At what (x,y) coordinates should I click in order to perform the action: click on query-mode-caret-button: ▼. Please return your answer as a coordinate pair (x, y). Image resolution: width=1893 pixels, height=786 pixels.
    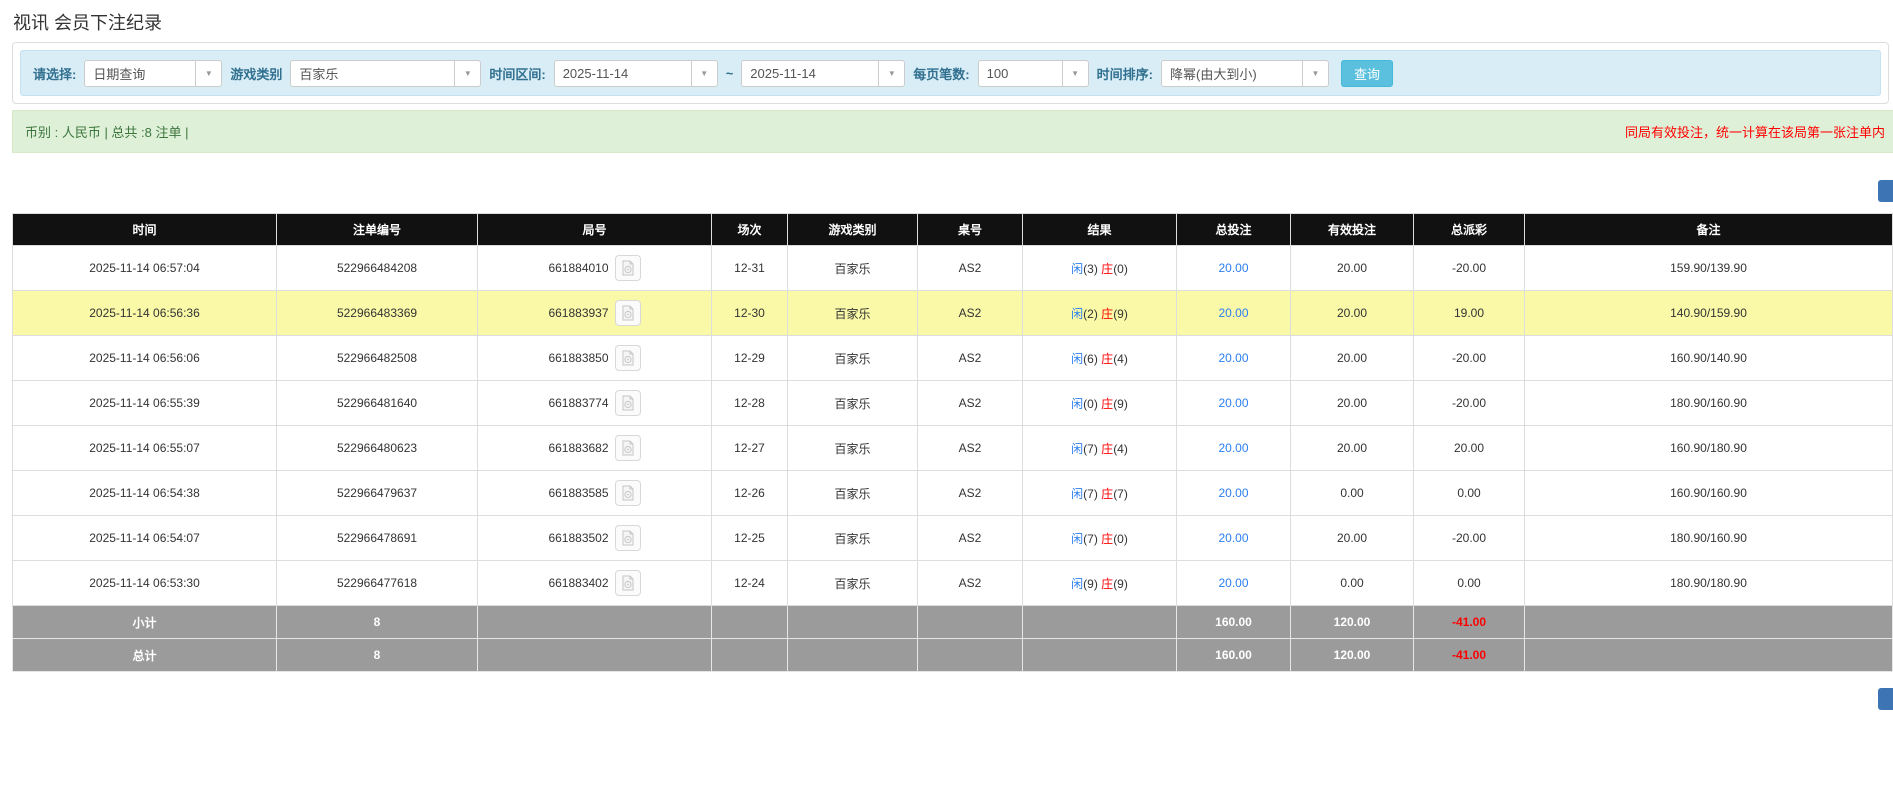
    Looking at the image, I should click on (209, 73).